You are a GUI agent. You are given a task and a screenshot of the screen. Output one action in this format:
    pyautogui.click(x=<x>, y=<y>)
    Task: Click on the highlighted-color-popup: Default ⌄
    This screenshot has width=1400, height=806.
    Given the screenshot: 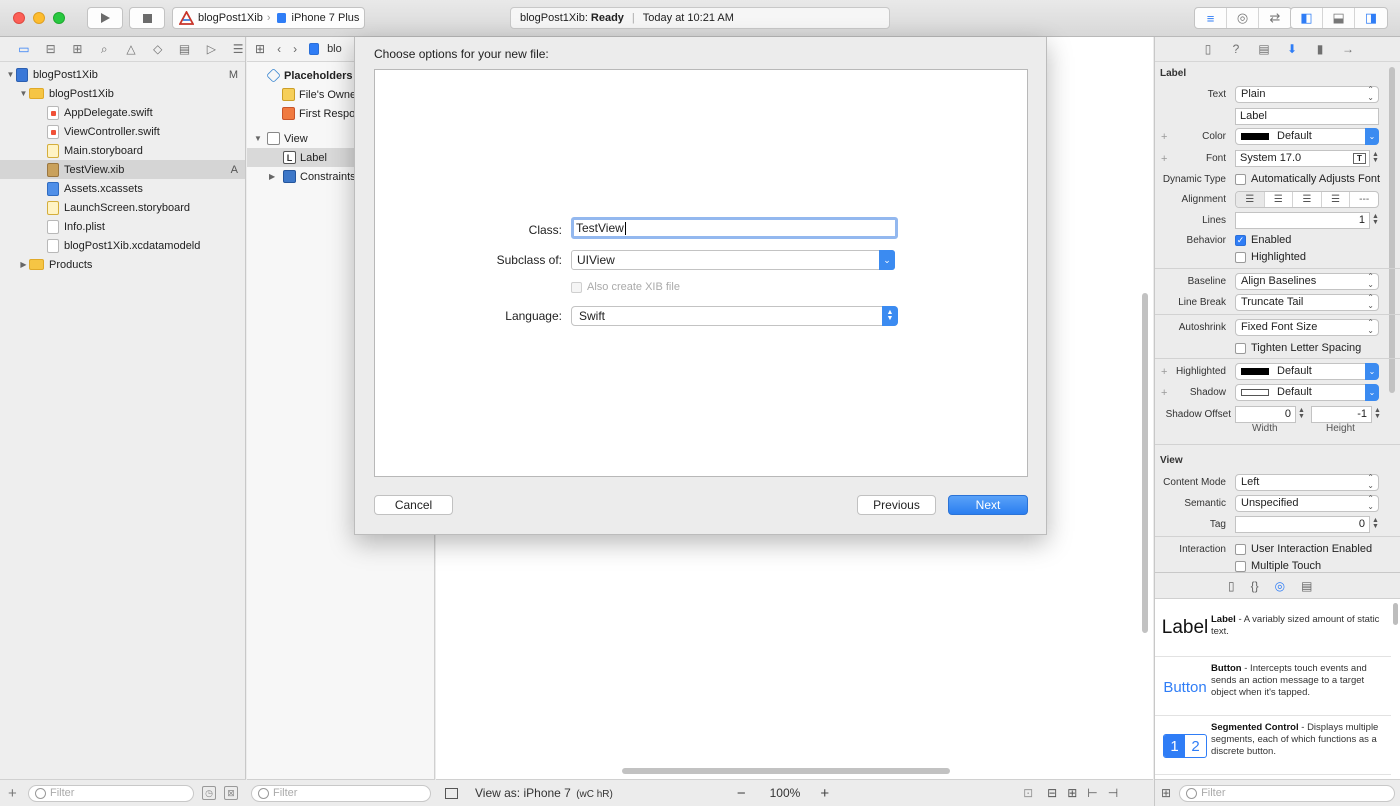 What is the action you would take?
    pyautogui.click(x=1307, y=371)
    